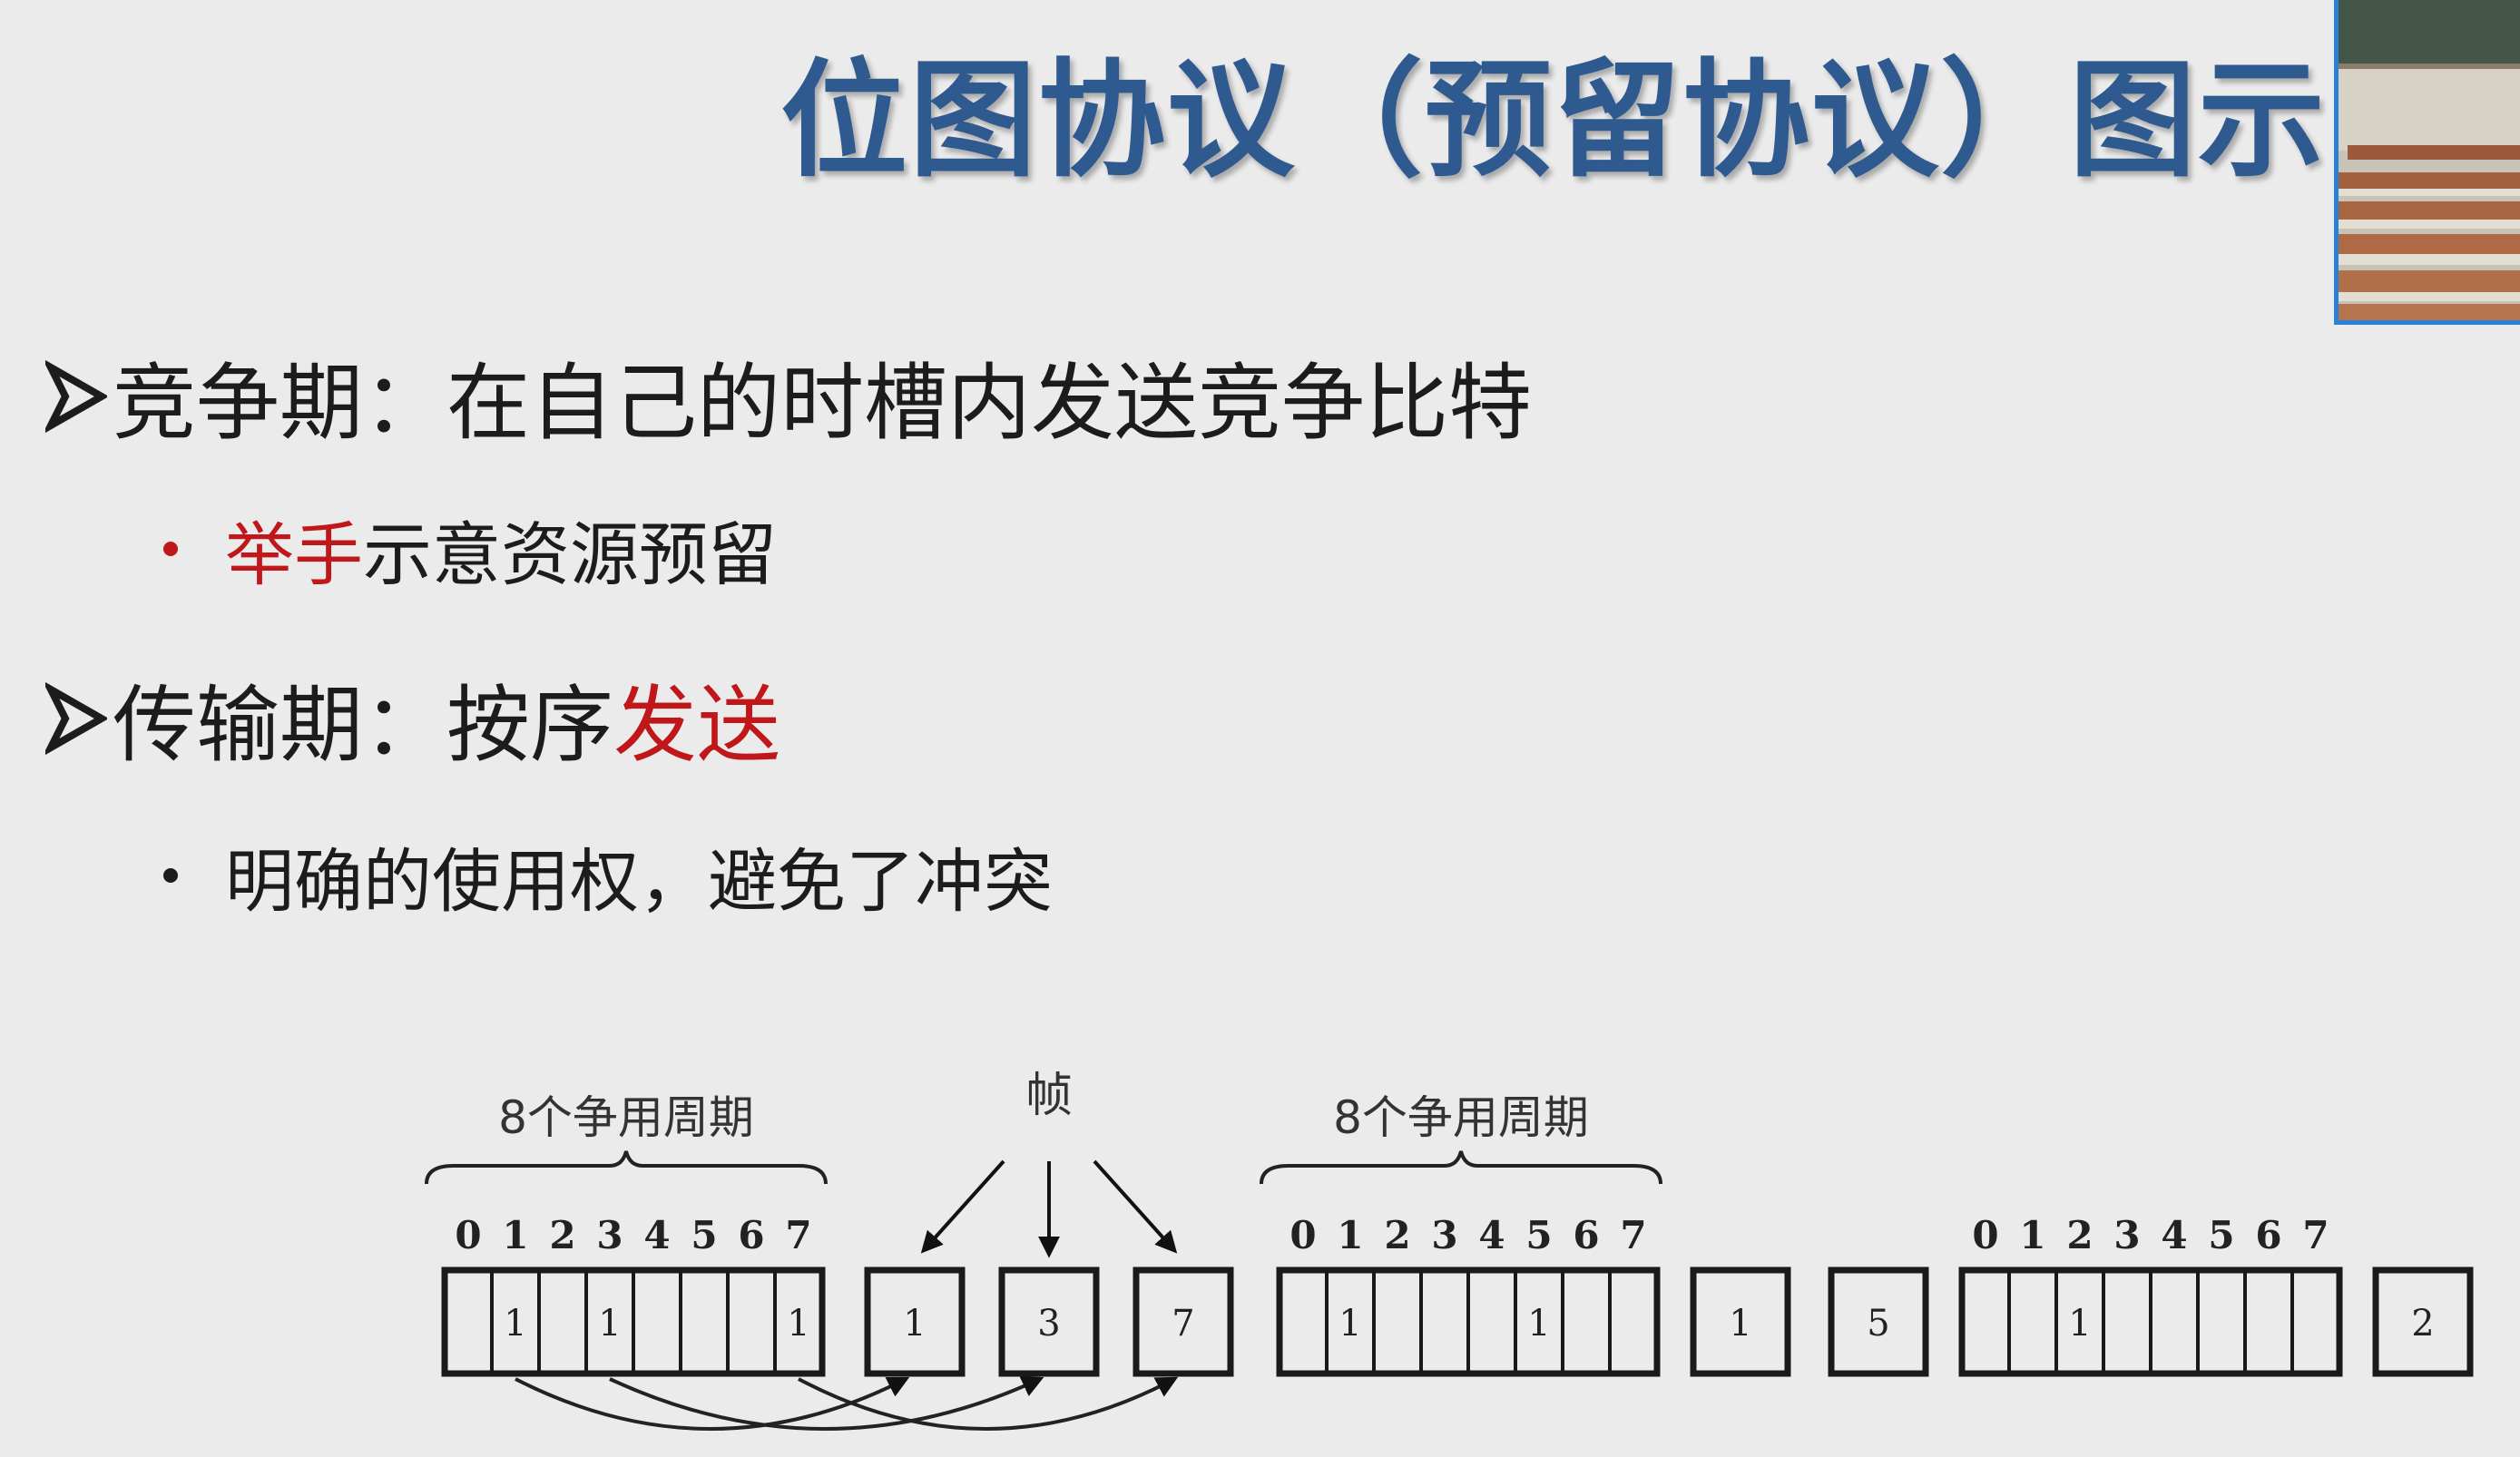  Describe the element at coordinates (364, 725) in the screenshot. I see `bullet-text: 传输期：按序` at that location.